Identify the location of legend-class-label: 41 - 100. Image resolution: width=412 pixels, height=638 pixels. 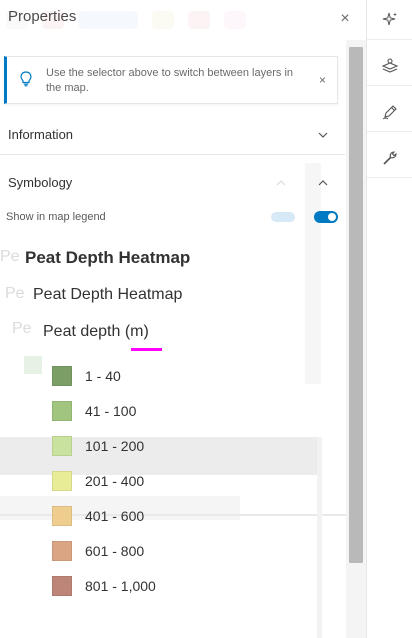
(111, 410).